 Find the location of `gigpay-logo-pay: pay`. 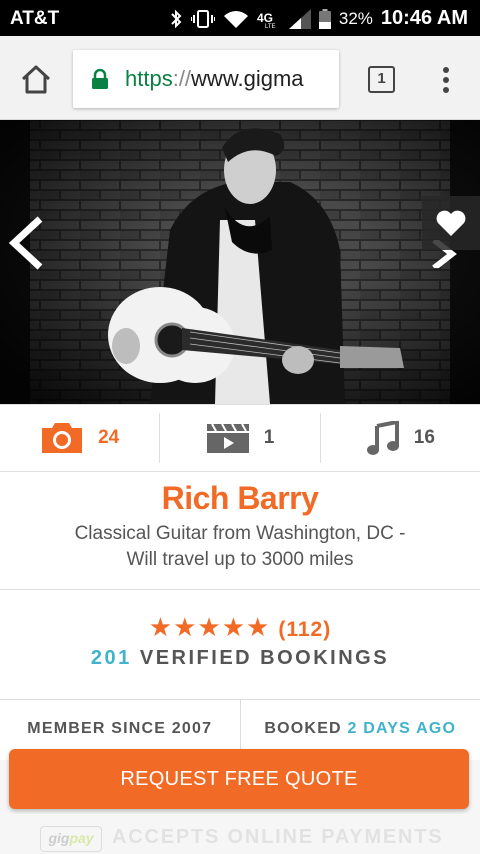

gigpay-logo-pay: pay is located at coordinates (81, 838).